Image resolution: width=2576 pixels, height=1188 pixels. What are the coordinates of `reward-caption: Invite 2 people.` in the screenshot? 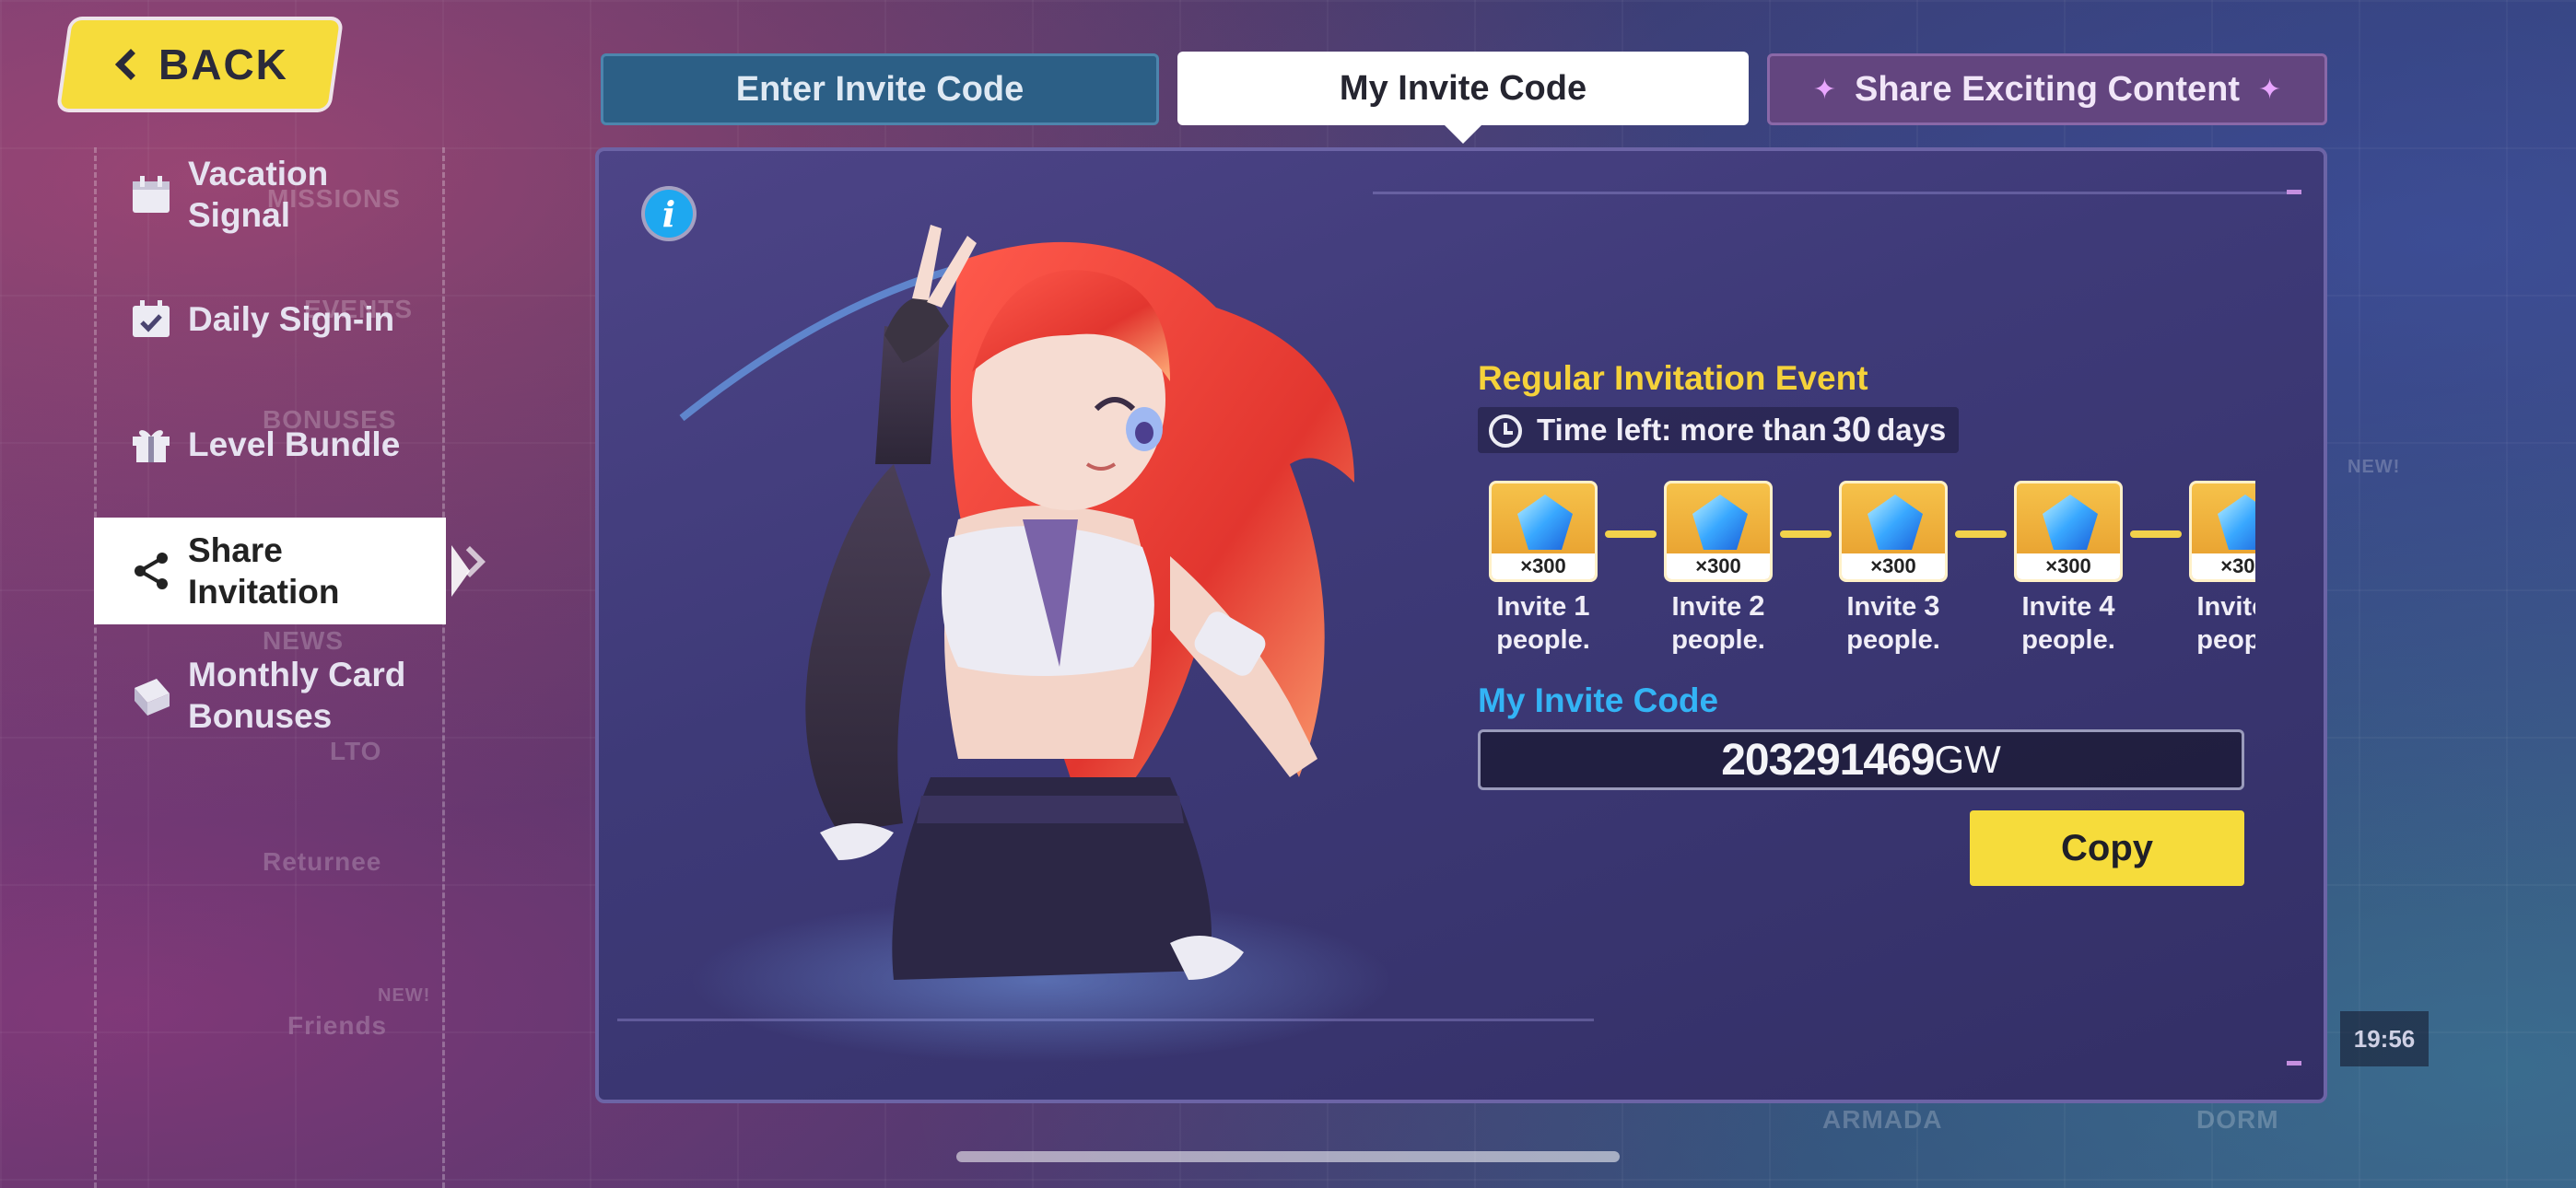 It's located at (1718, 622).